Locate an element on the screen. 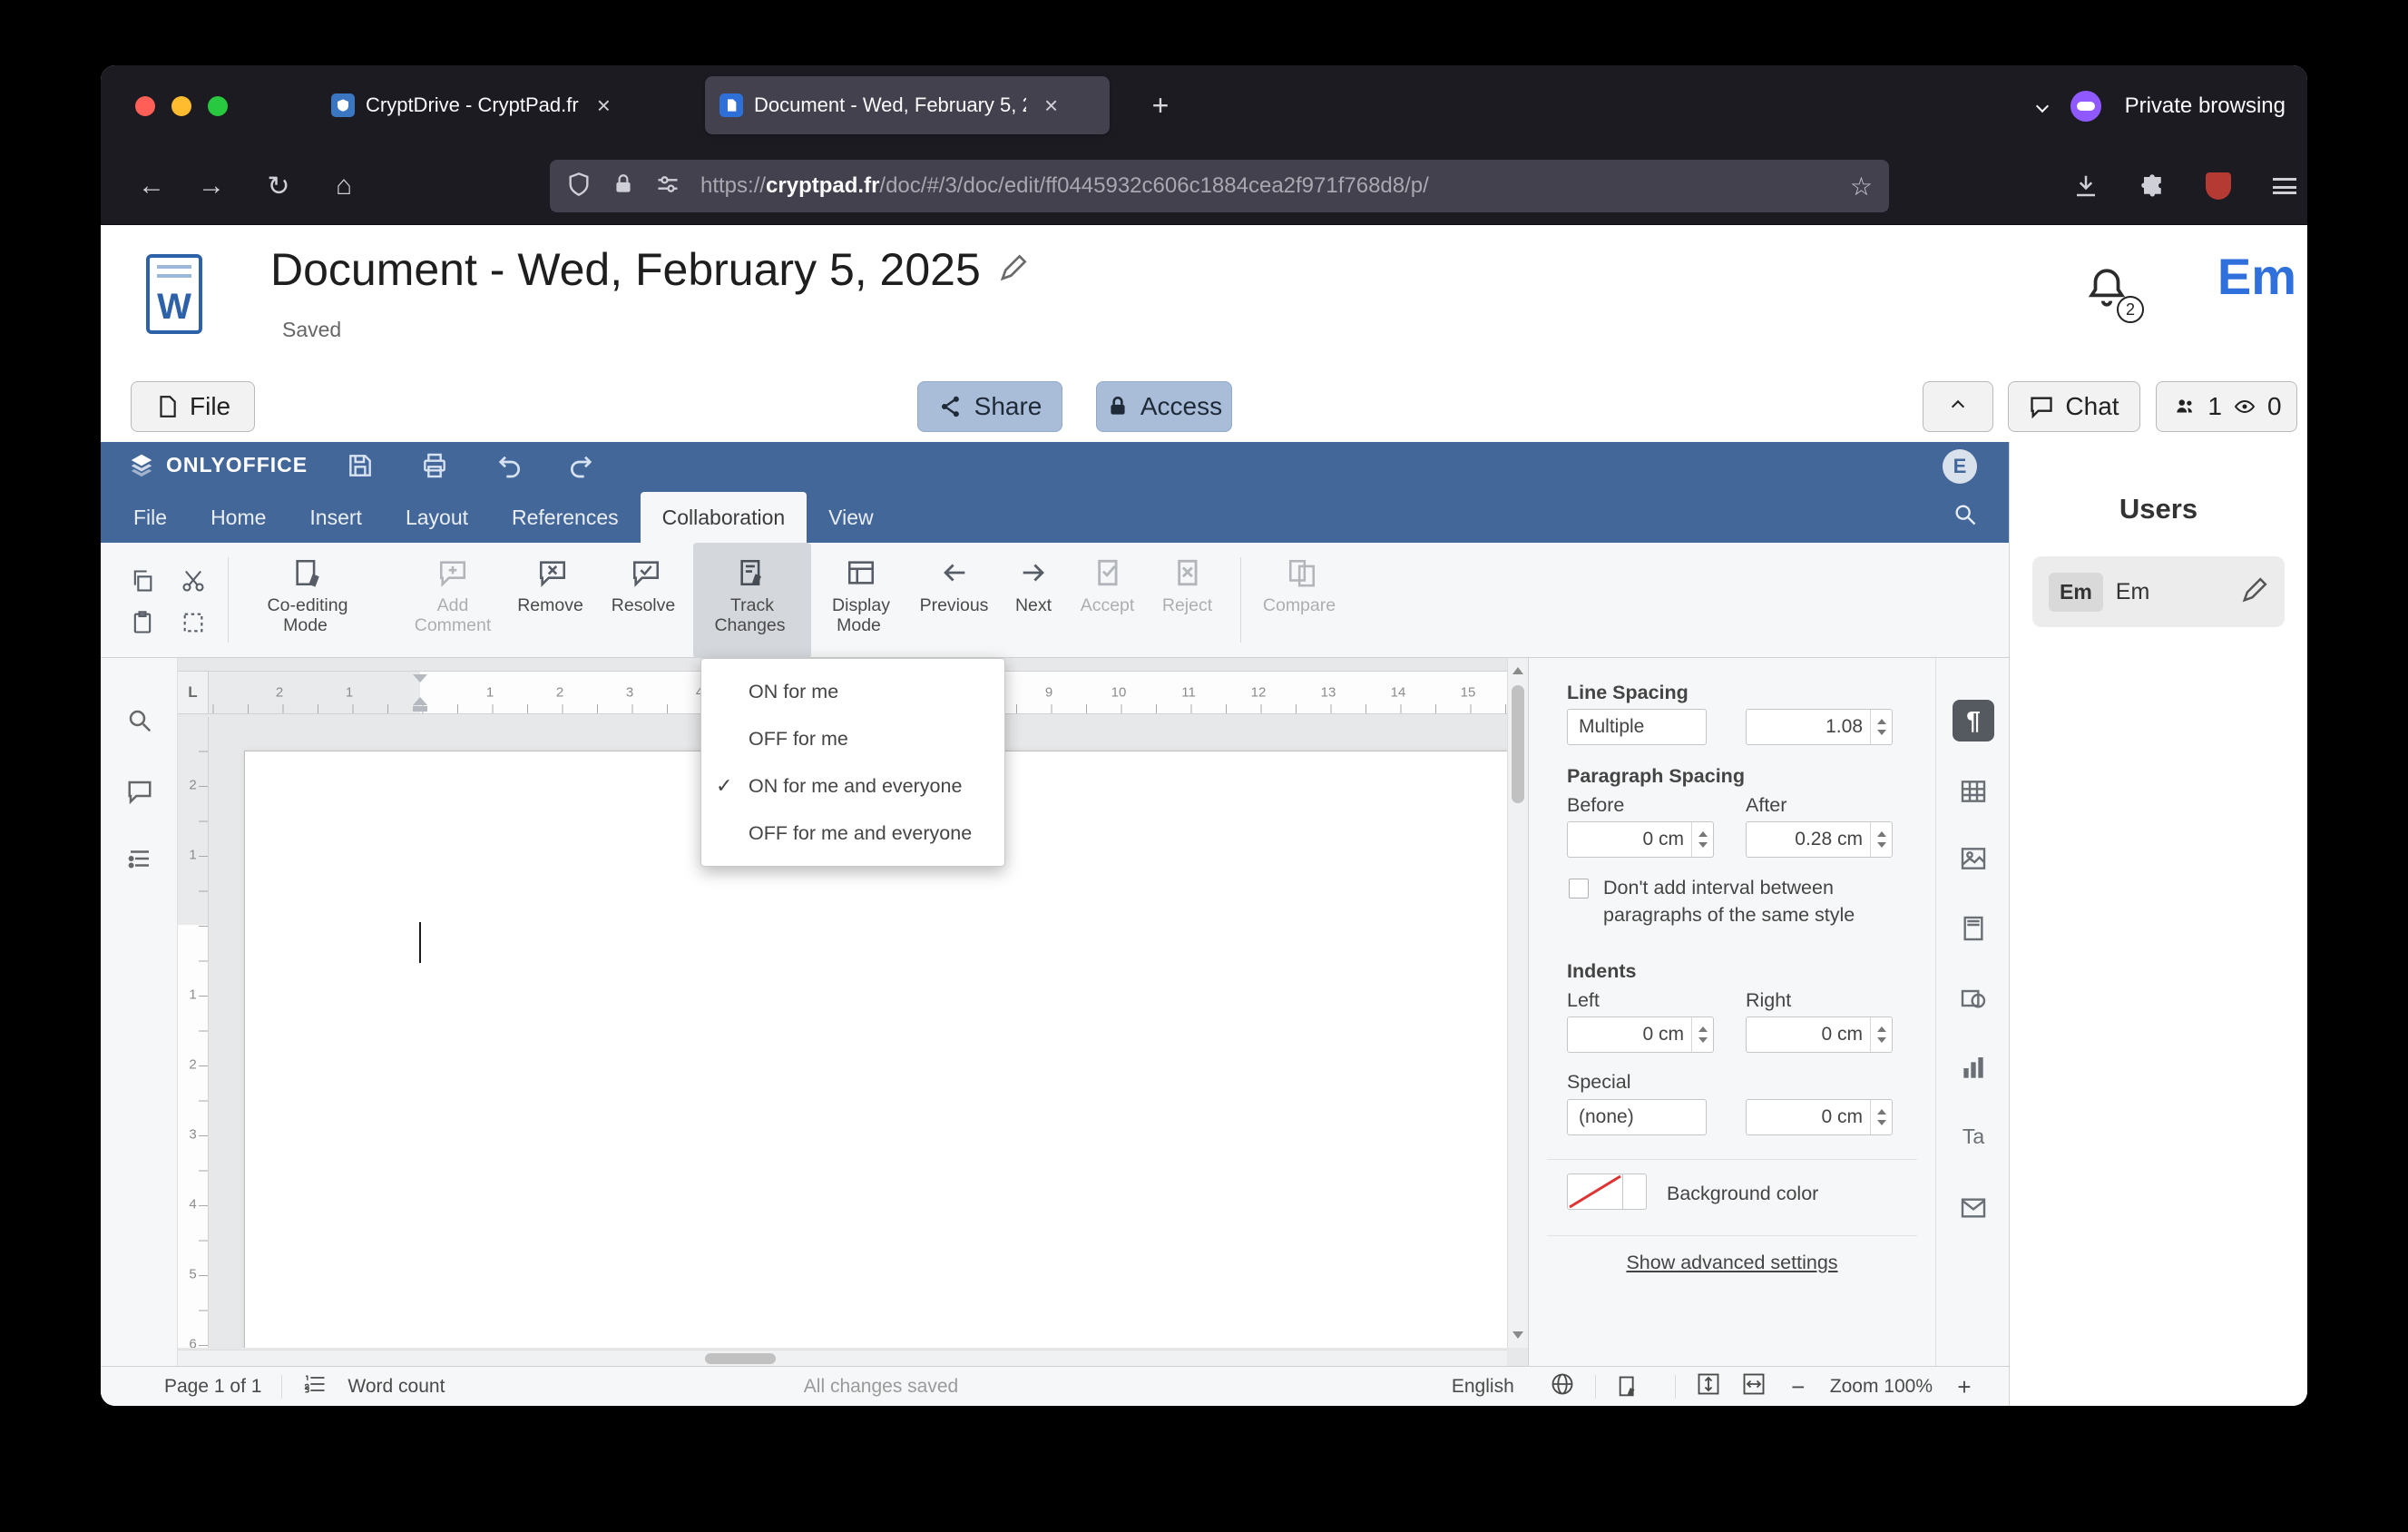 This screenshot has height=1532, width=2408. list-all-tabs-icon is located at coordinates (2042, 106).